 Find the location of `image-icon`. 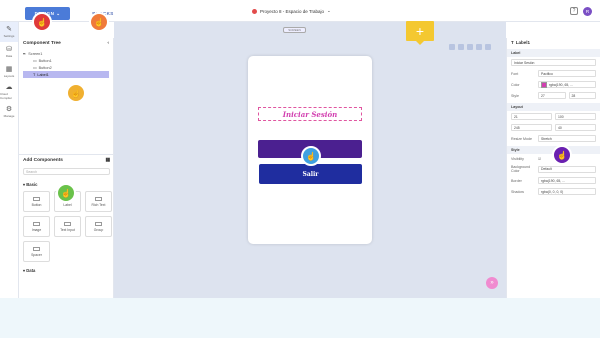

image-icon is located at coordinates (36, 223).